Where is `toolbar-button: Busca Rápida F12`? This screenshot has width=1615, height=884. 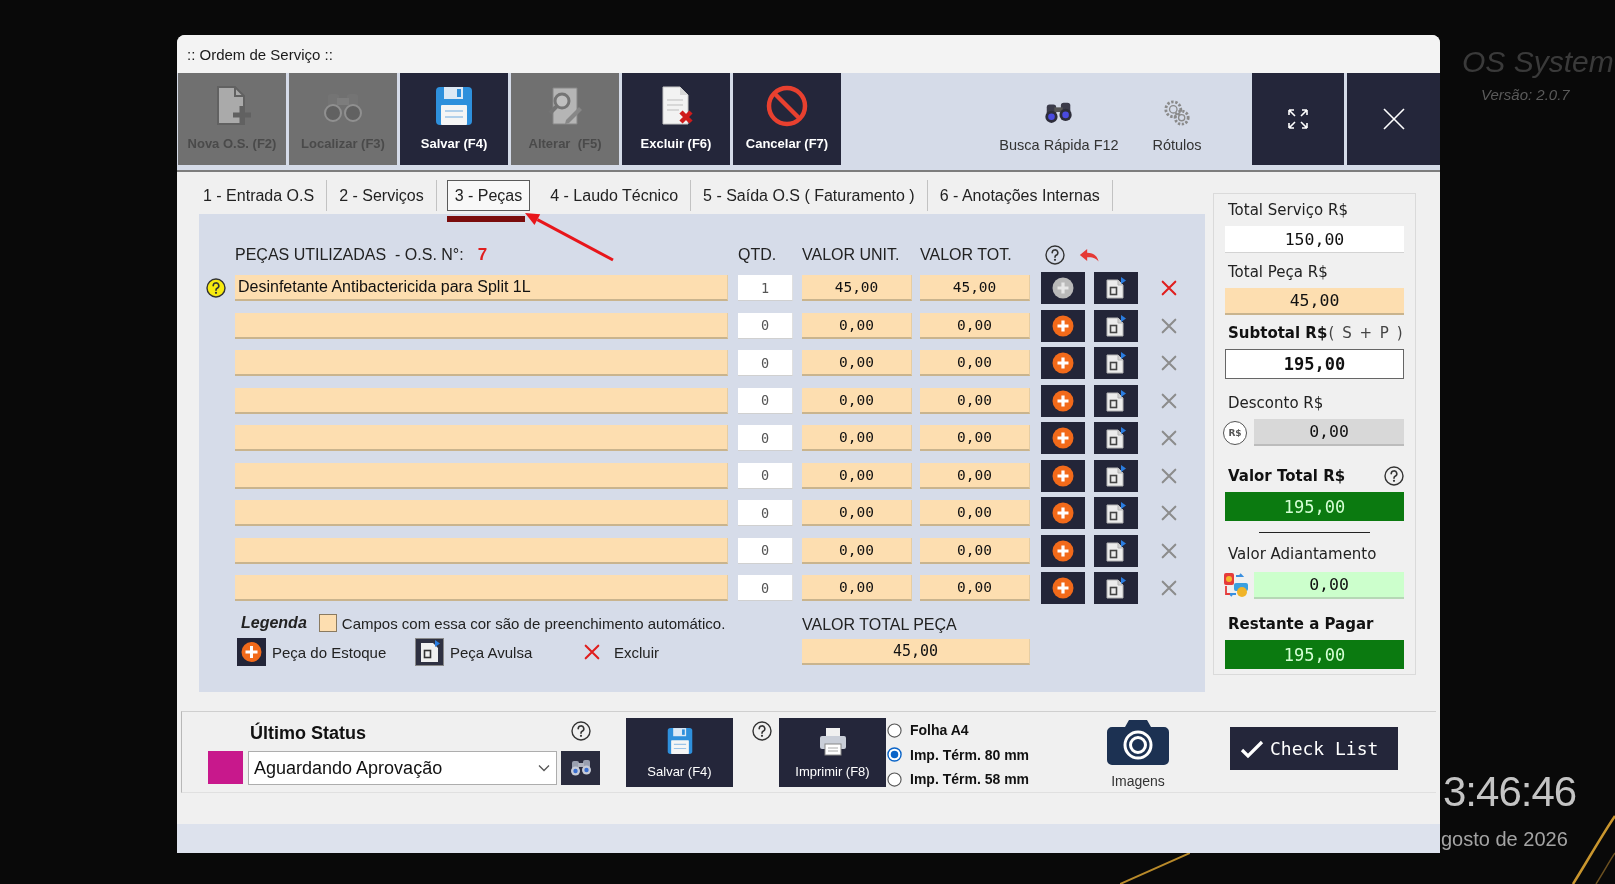
toolbar-button: Busca Rápida F12 is located at coordinates (1059, 119).